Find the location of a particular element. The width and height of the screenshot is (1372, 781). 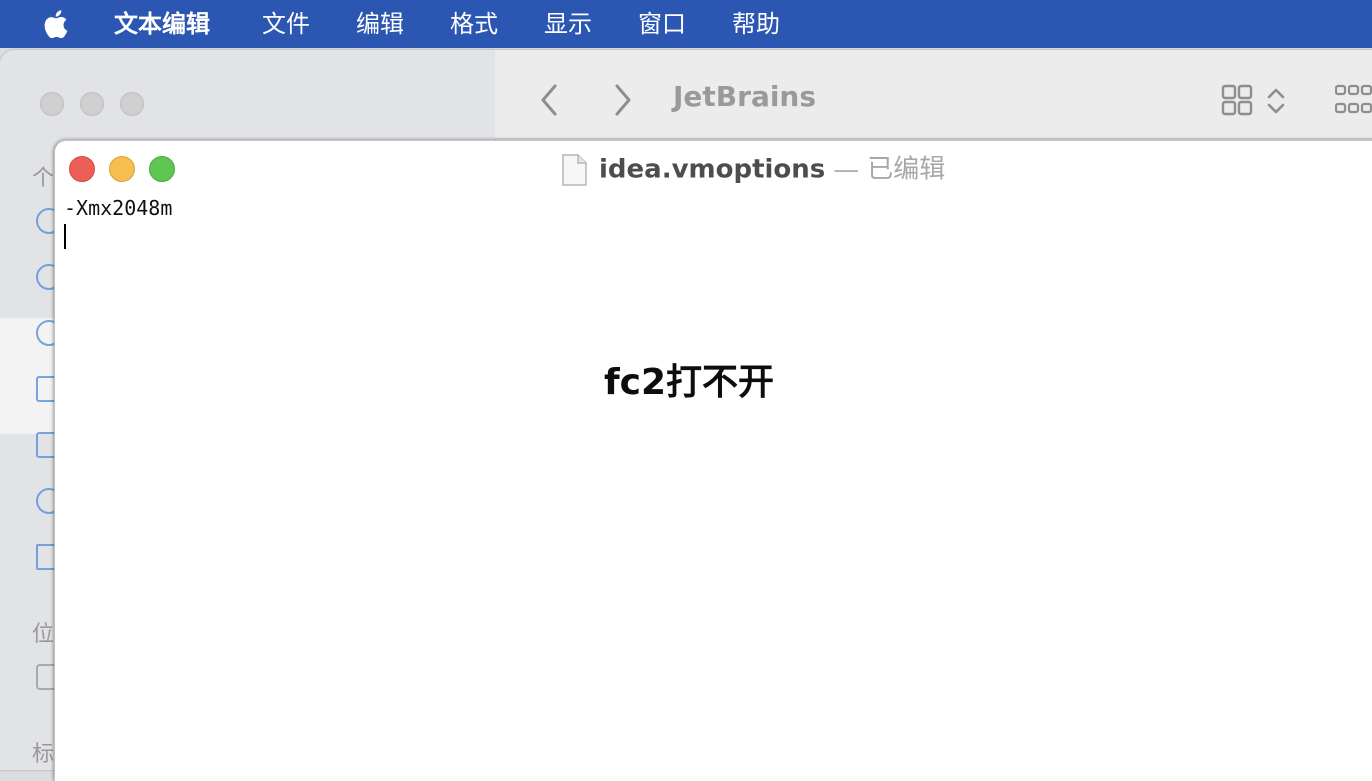

editor-line: -Xmx2048m is located at coordinates (709, 208).